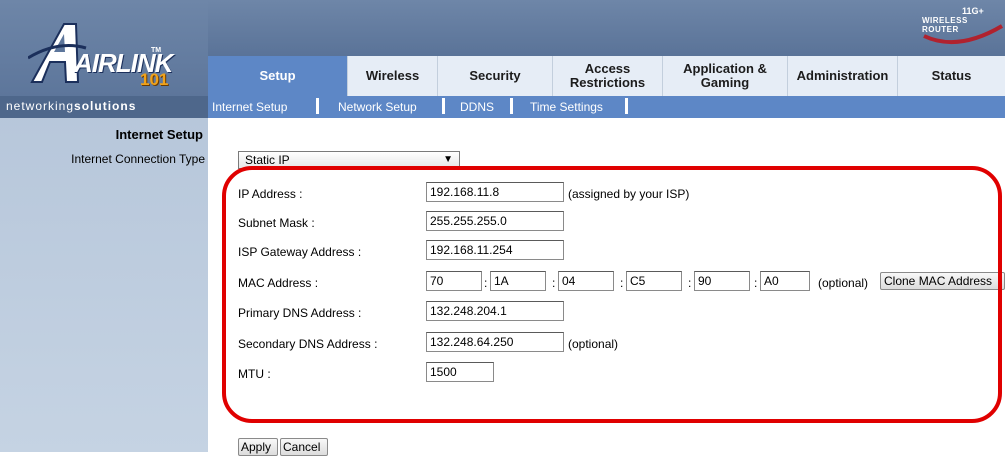  I want to click on tab-label: Administration, so click(842, 75).